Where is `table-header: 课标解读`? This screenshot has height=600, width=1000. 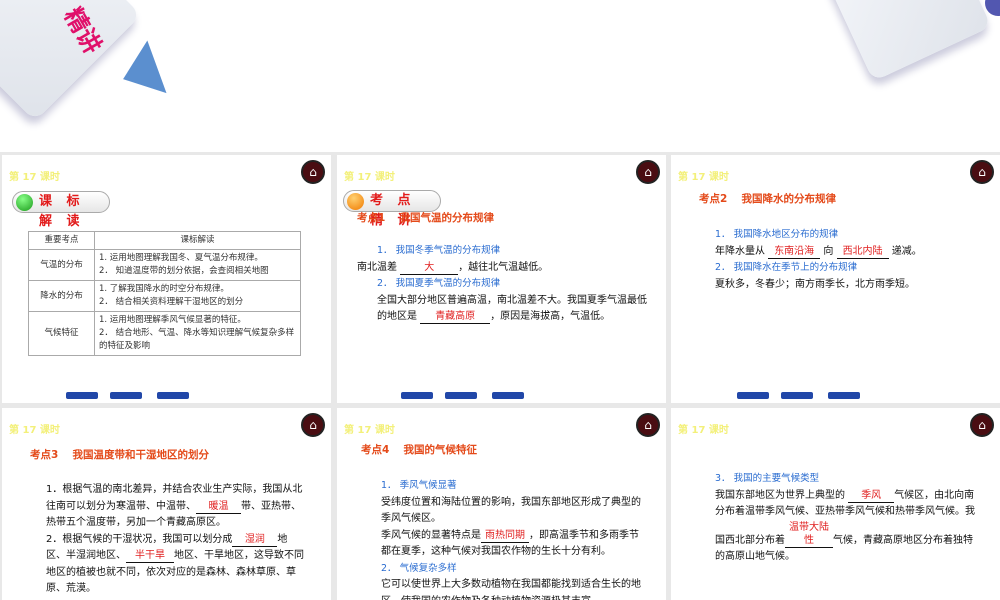 table-header: 课标解读 is located at coordinates (197, 240).